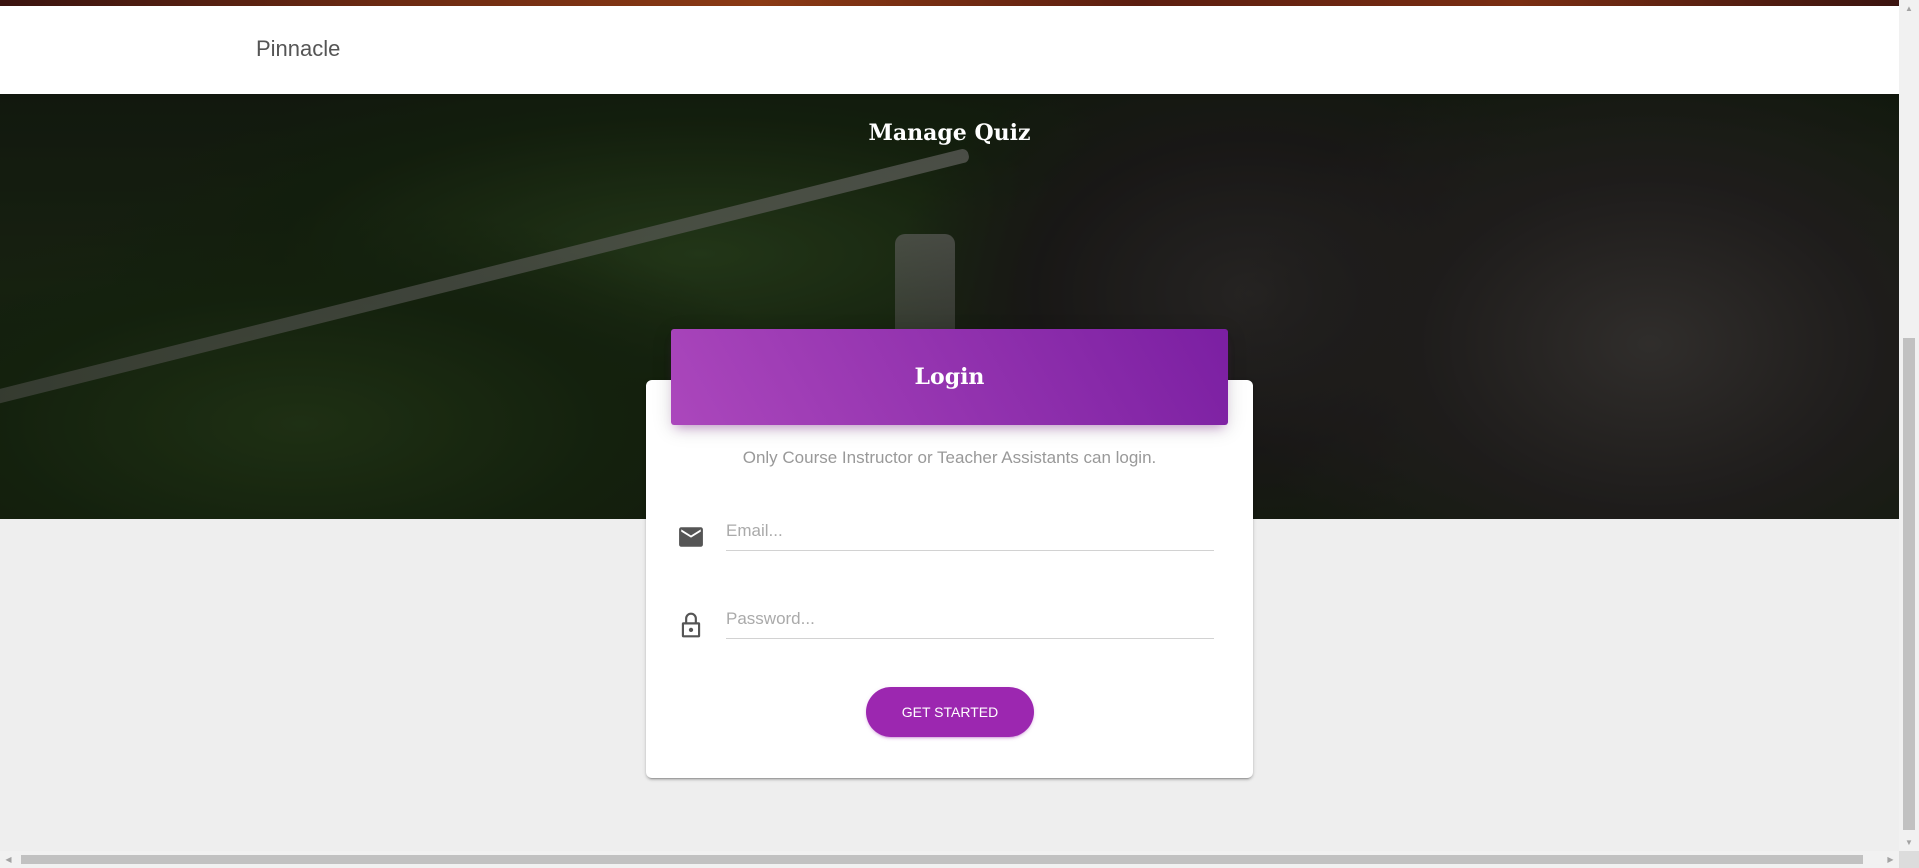  I want to click on get-started-button: GET STARTED, so click(950, 712).